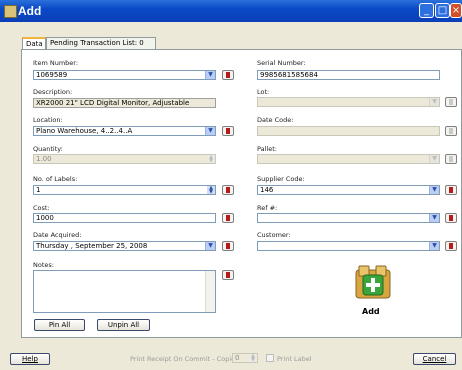  What do you see at coordinates (274, 235) in the screenshot?
I see `customer-label: Customer:` at bounding box center [274, 235].